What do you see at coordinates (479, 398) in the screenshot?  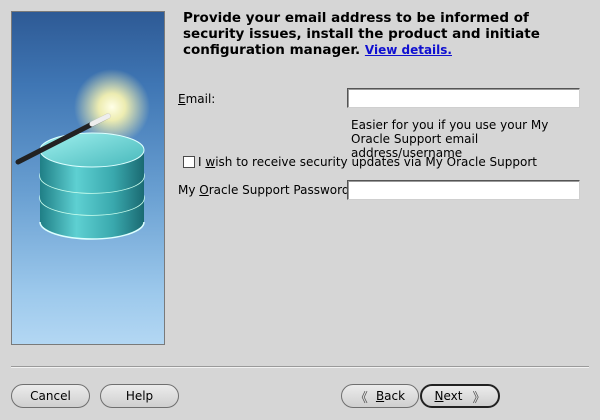 I see `next-chevron-icon: 》` at bounding box center [479, 398].